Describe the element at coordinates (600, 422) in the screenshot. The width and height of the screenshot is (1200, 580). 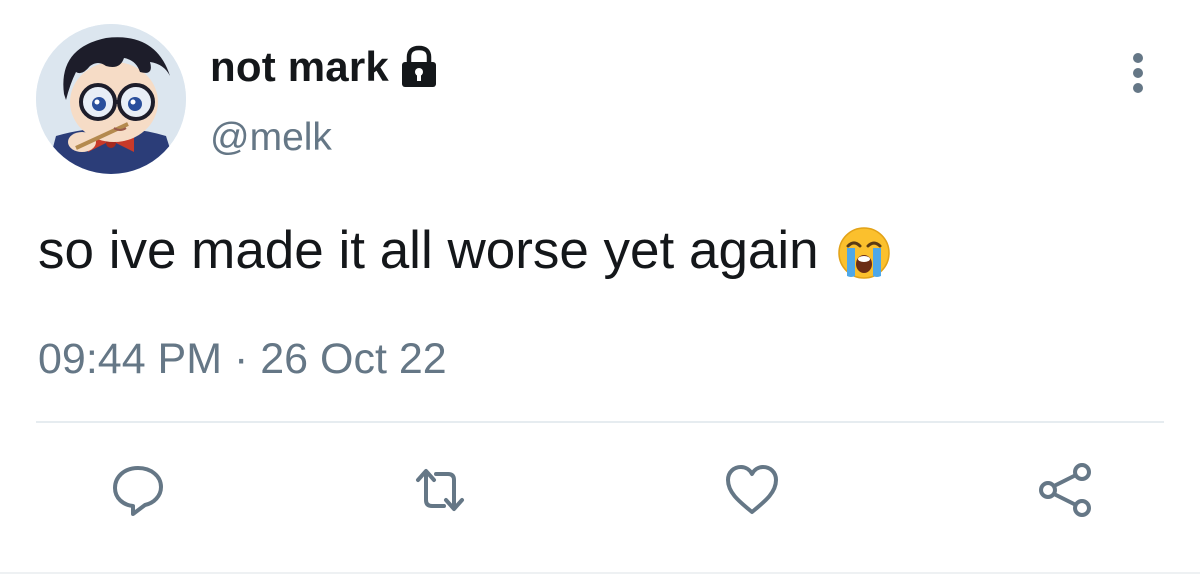
I see `divider` at that location.